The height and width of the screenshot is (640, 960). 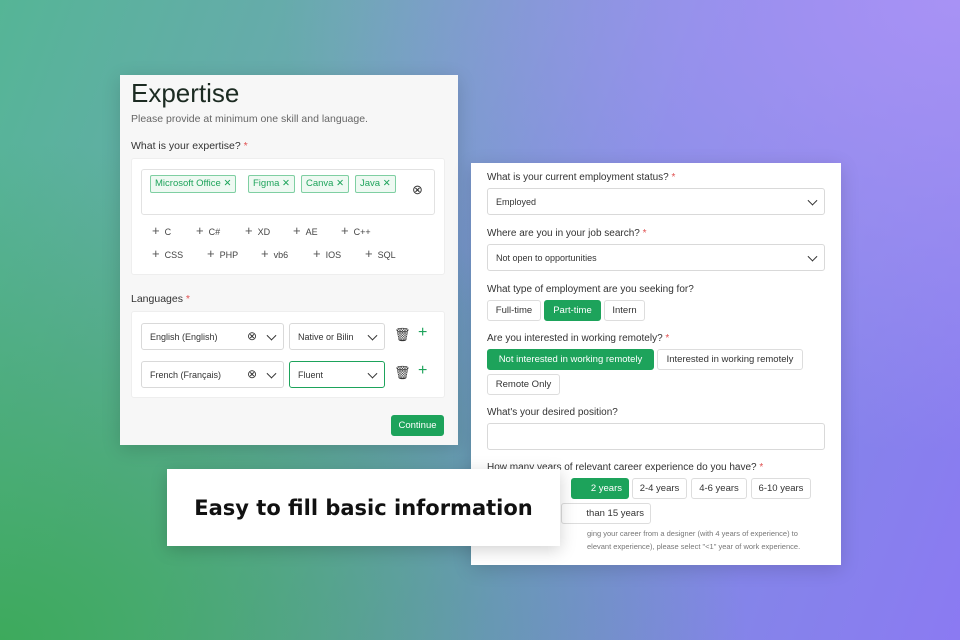 I want to click on language-select: French (Français) ⊗, so click(x=212, y=374).